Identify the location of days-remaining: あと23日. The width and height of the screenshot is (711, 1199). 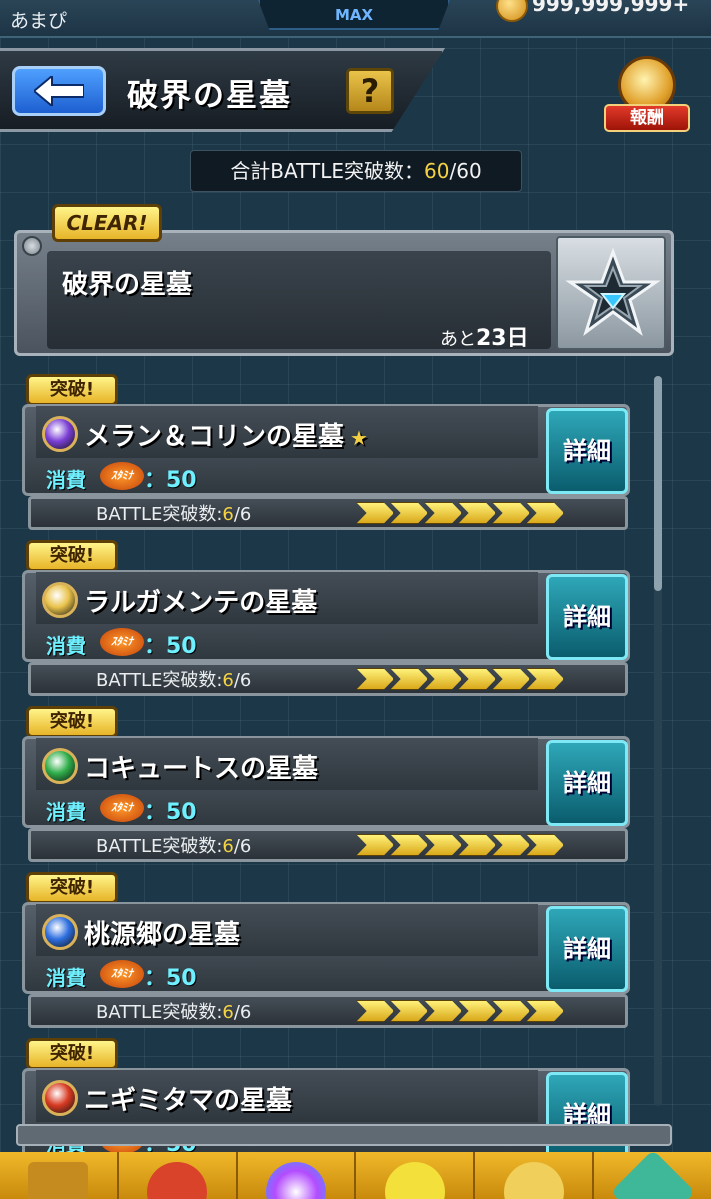
(484, 336).